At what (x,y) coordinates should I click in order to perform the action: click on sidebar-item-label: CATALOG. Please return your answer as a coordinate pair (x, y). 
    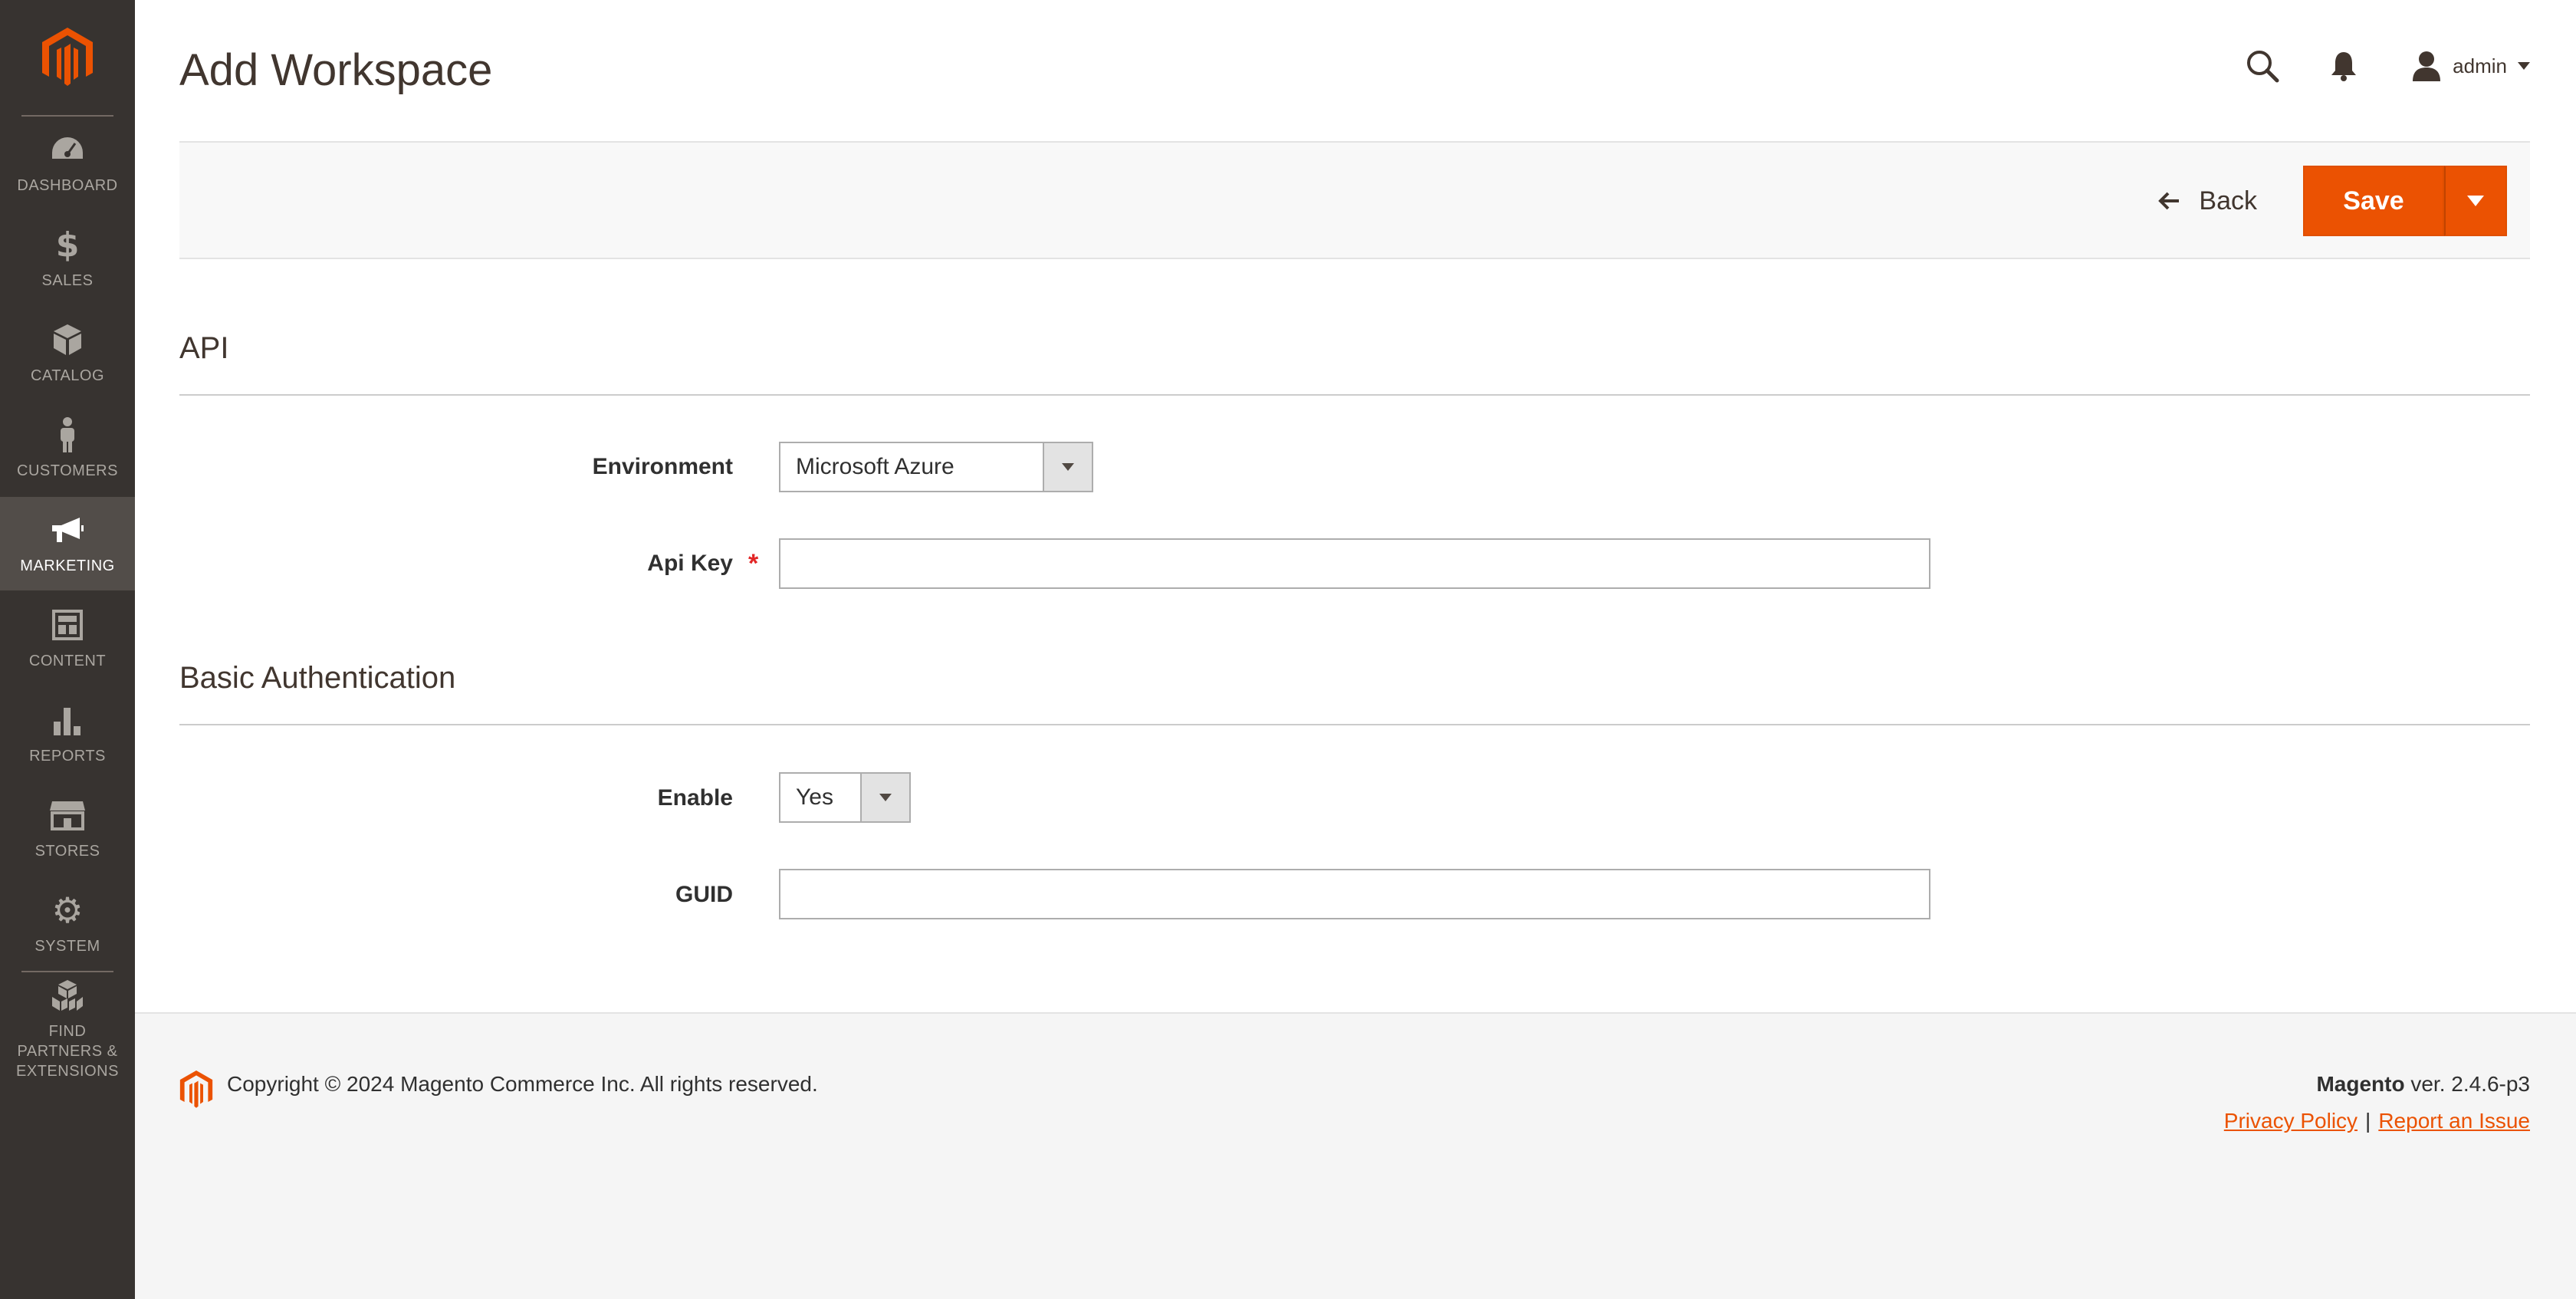
    Looking at the image, I should click on (67, 375).